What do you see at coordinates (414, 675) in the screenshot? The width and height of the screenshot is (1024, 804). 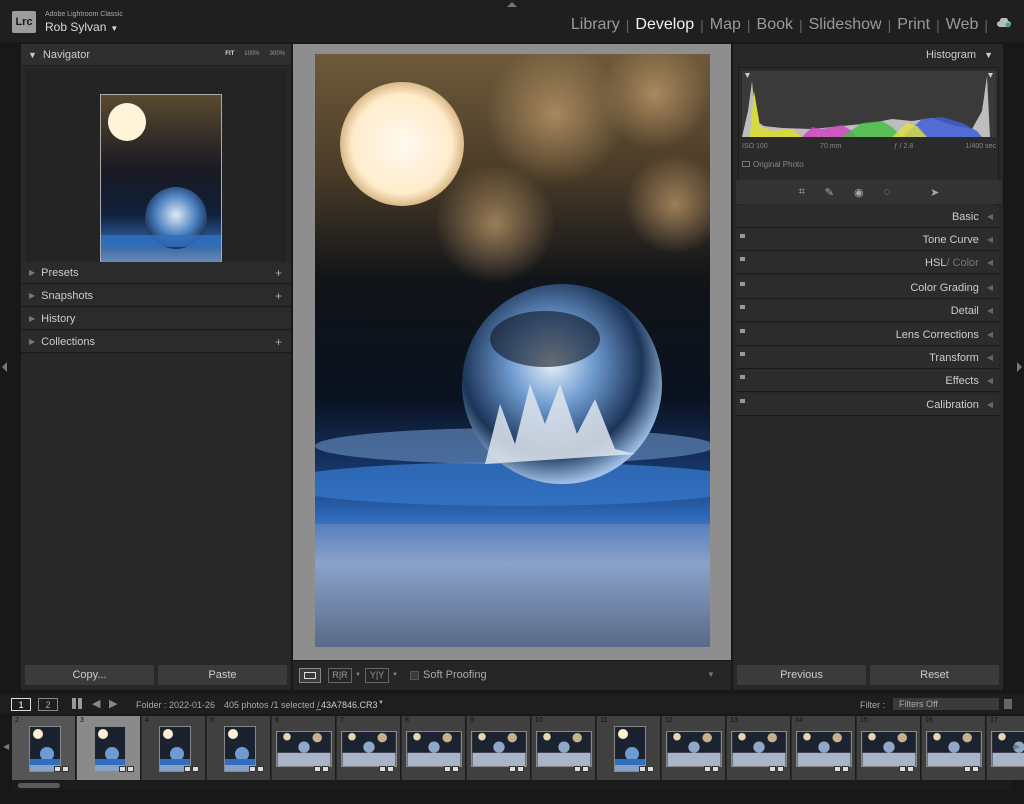 I see `soft-proofing-checkbox` at bounding box center [414, 675].